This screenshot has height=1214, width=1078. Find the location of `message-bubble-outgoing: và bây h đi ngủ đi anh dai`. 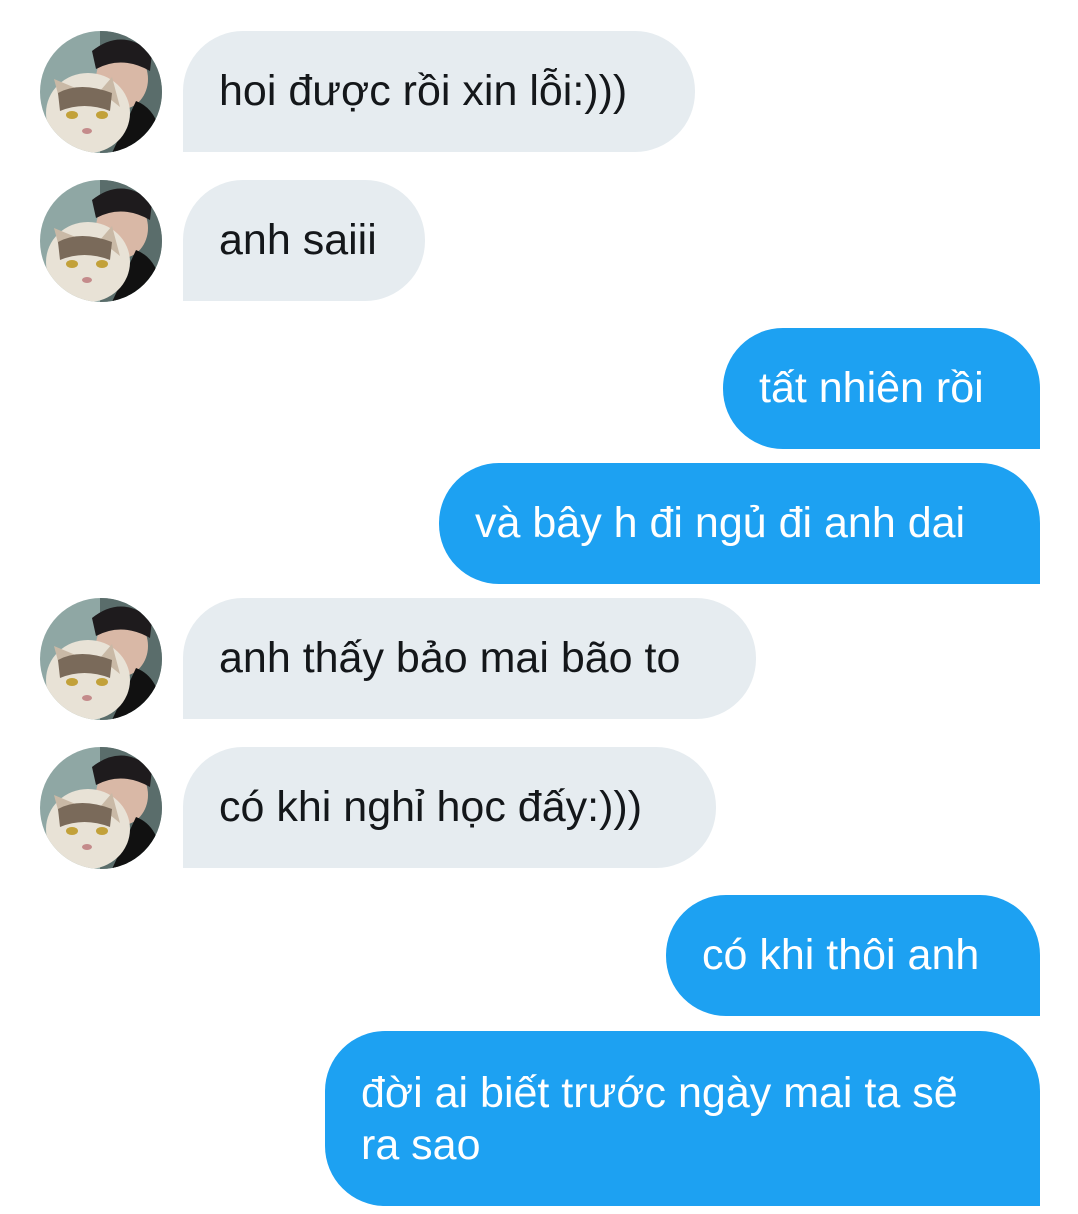

message-bubble-outgoing: và bây h đi ngủ đi anh dai is located at coordinates (739, 523).